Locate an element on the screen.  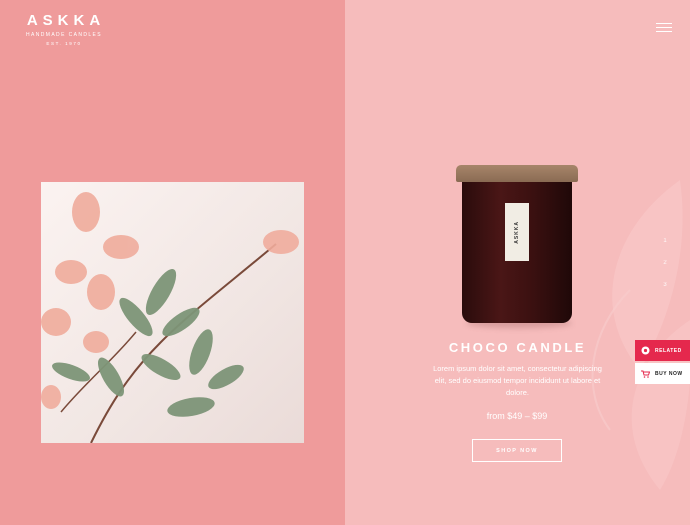
product-price: from $49 – $99 is located at coordinates (517, 416).